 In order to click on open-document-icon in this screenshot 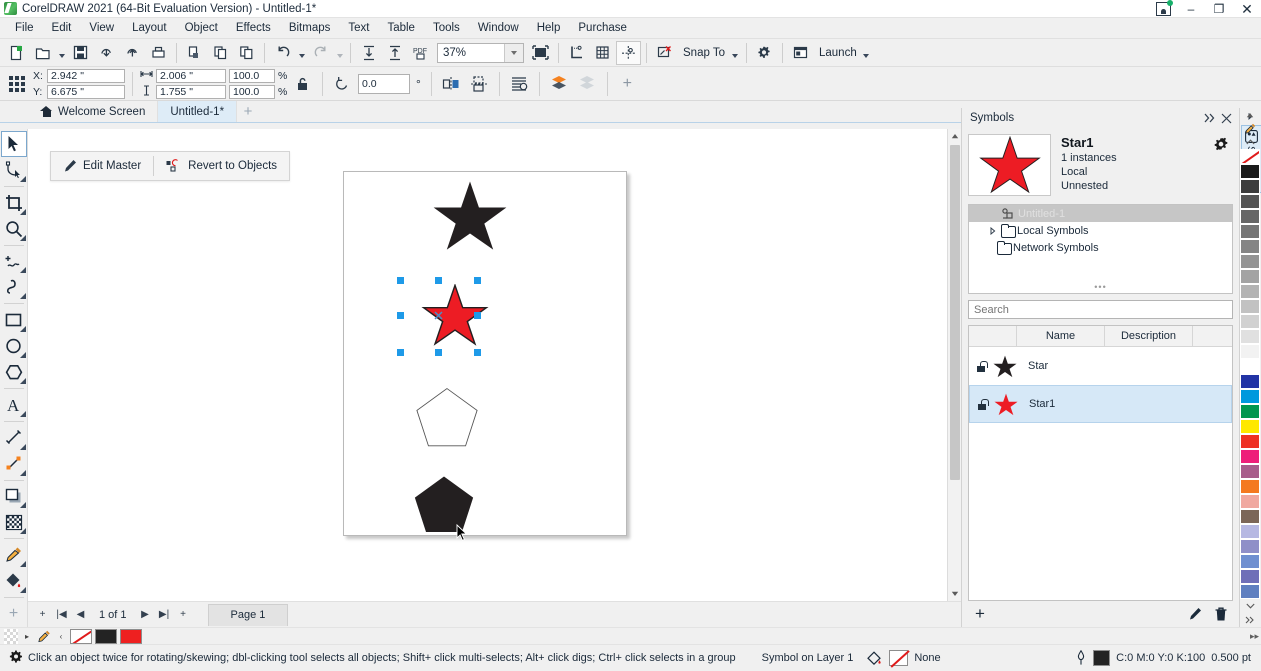, I will do `click(42, 53)`.